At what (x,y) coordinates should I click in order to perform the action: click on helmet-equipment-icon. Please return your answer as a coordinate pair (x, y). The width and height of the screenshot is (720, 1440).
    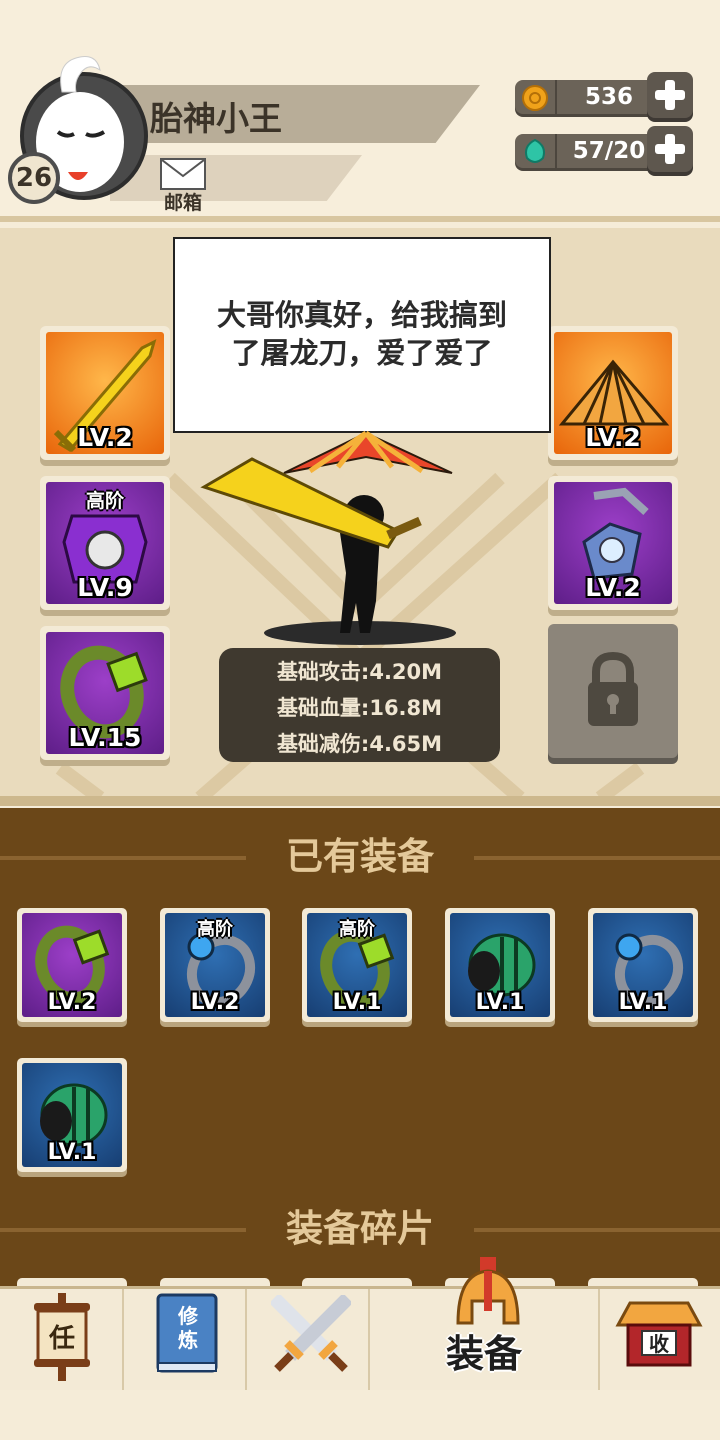
    Looking at the image, I should click on (488, 1291).